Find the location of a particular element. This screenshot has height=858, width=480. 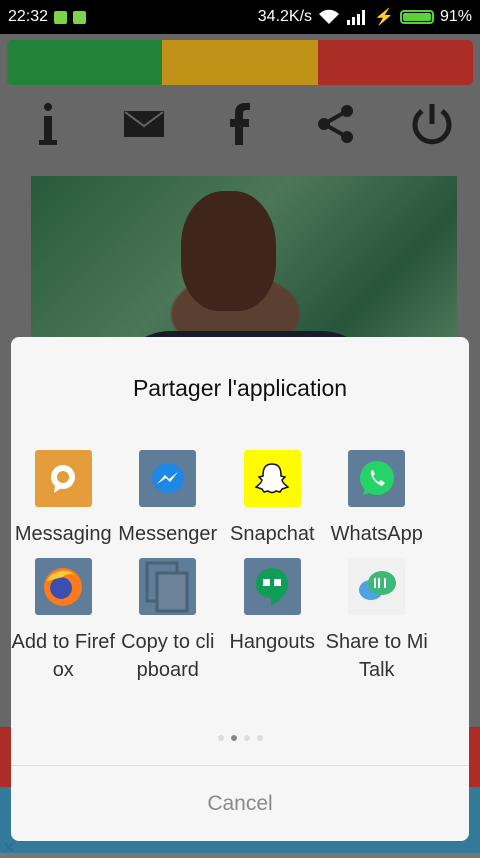

messenger-icon is located at coordinates (168, 478).